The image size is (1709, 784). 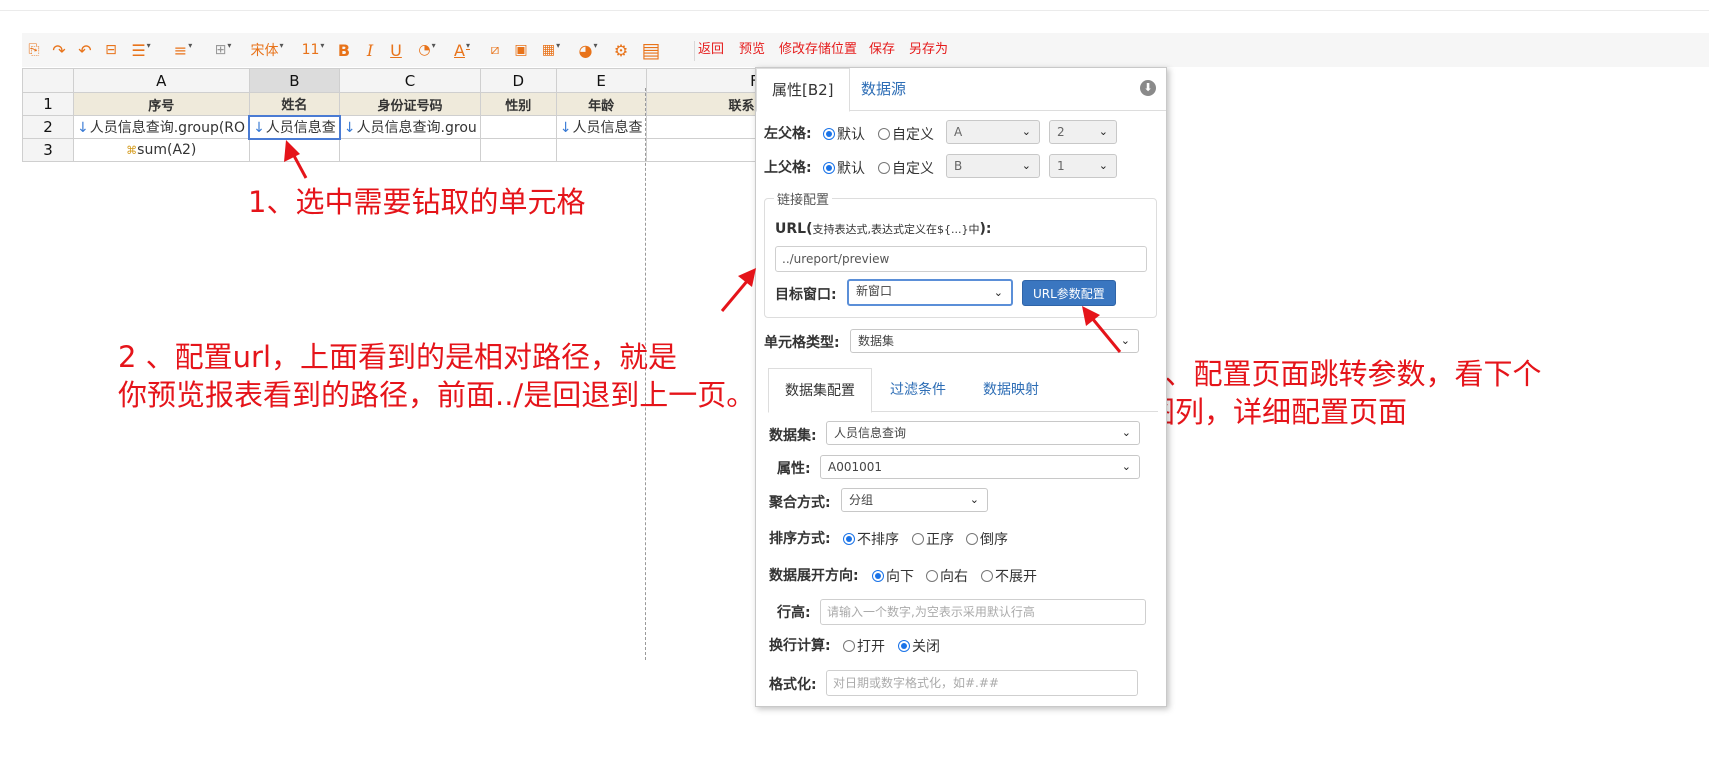 What do you see at coordinates (48, 127) in the screenshot?
I see `row-header: 2` at bounding box center [48, 127].